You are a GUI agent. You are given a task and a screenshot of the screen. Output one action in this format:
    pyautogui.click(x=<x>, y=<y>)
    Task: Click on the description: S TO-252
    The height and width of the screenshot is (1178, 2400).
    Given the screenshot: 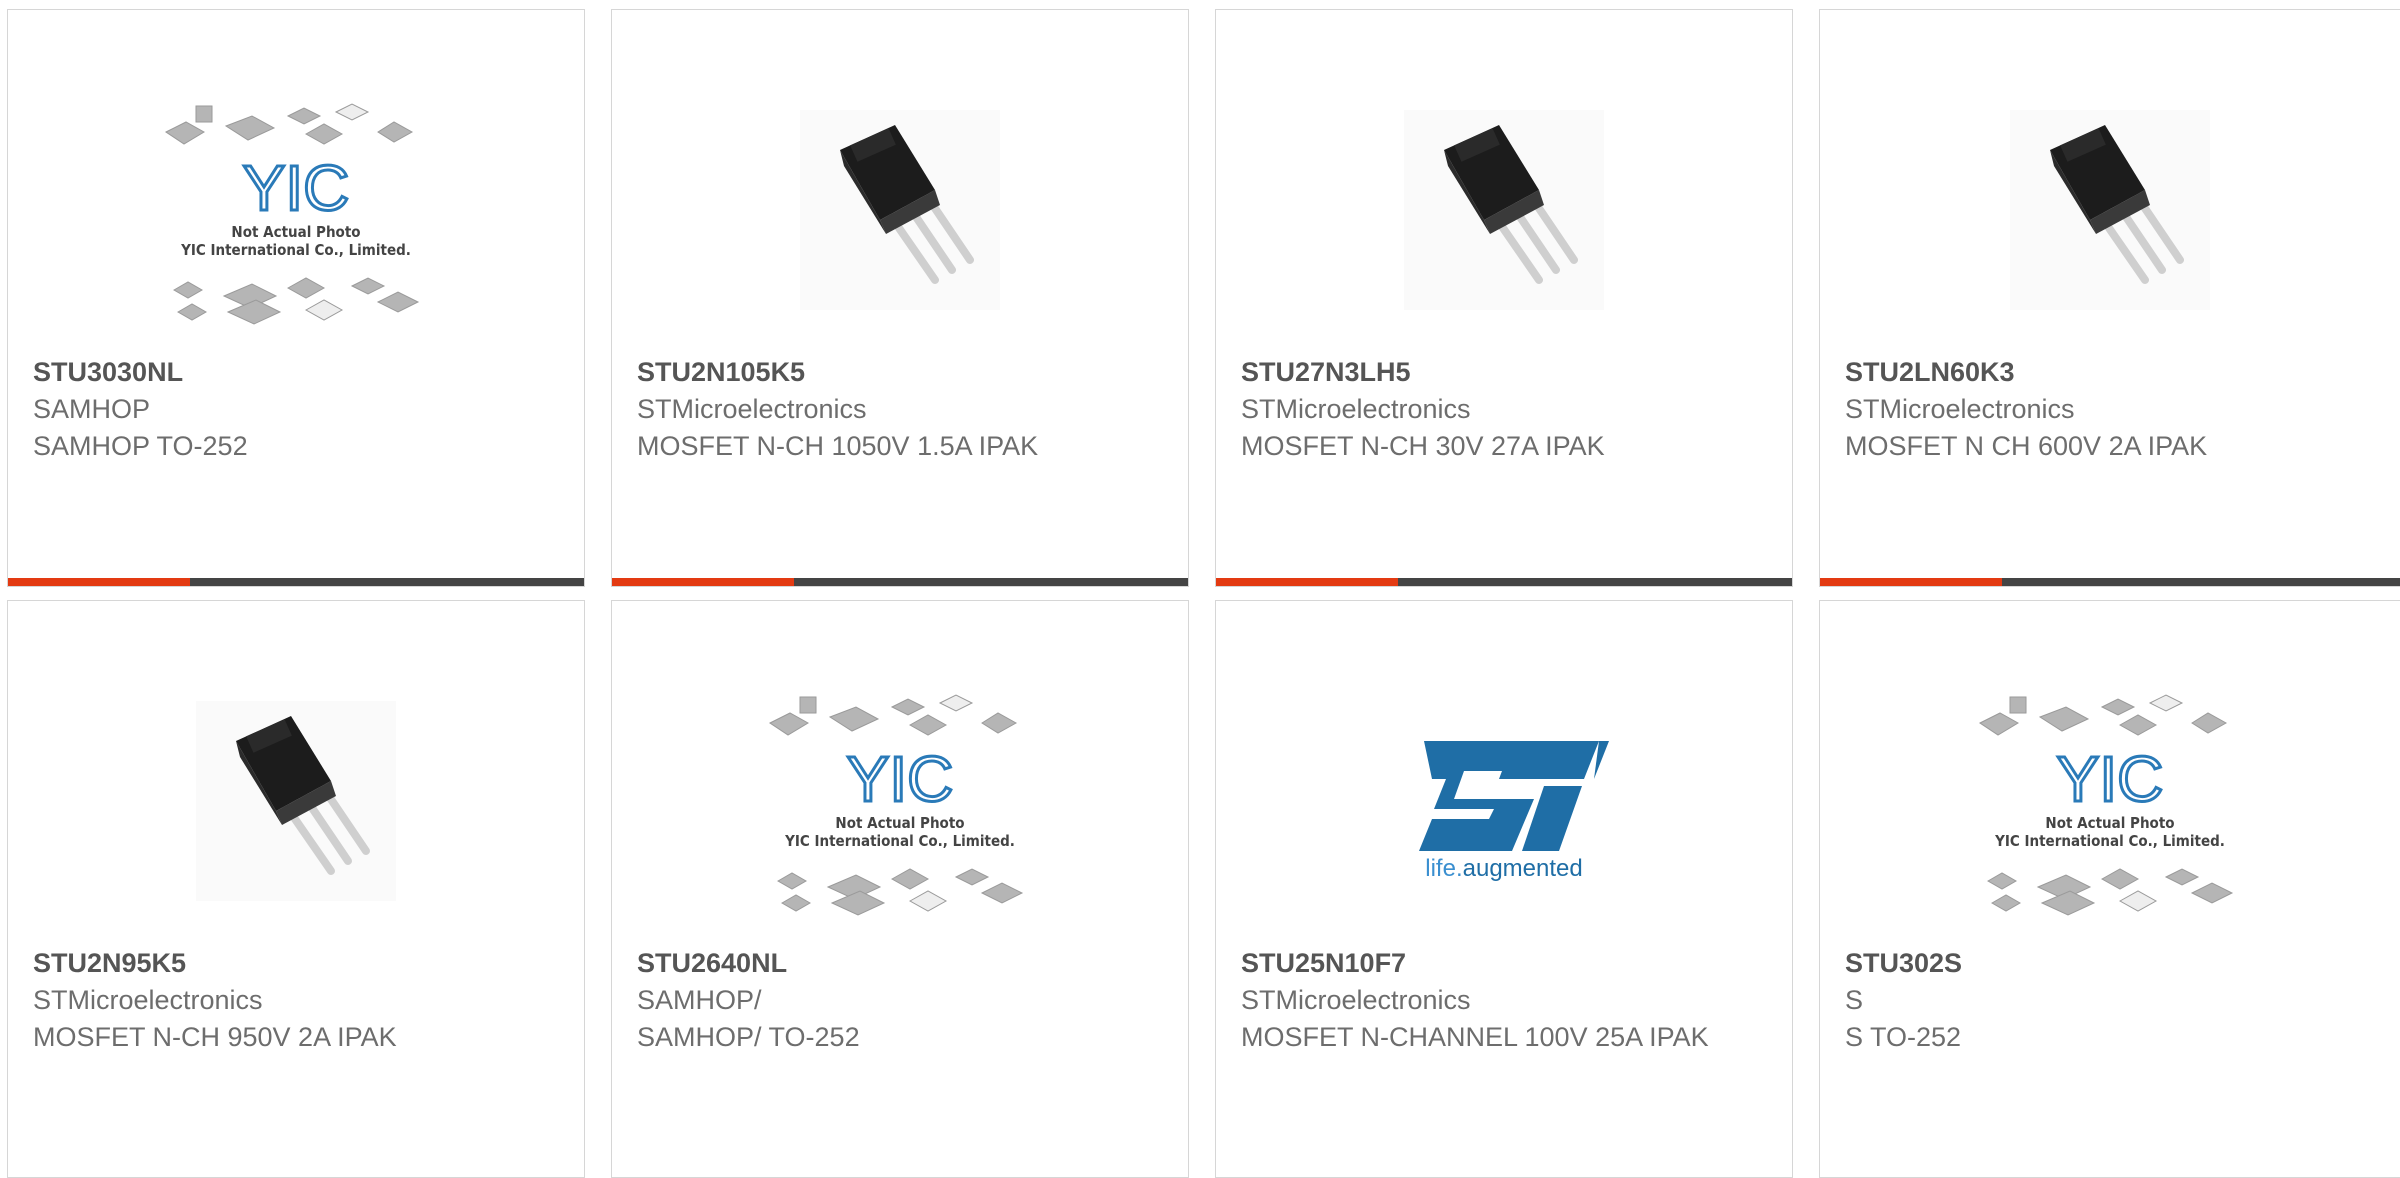 What is the action you would take?
    pyautogui.click(x=1903, y=1037)
    